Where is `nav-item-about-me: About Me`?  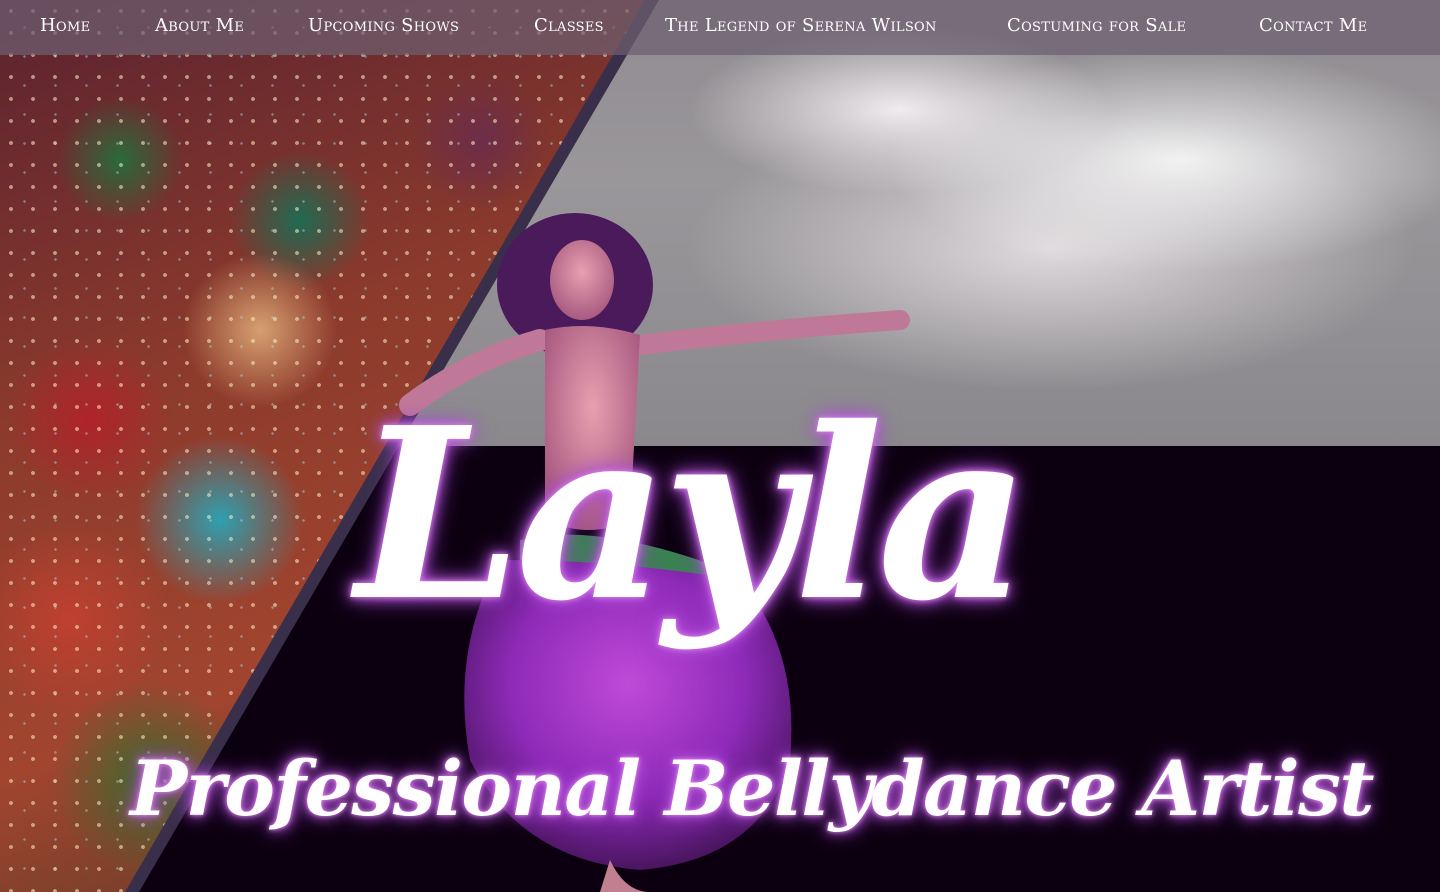 nav-item-about-me: About Me is located at coordinates (199, 25).